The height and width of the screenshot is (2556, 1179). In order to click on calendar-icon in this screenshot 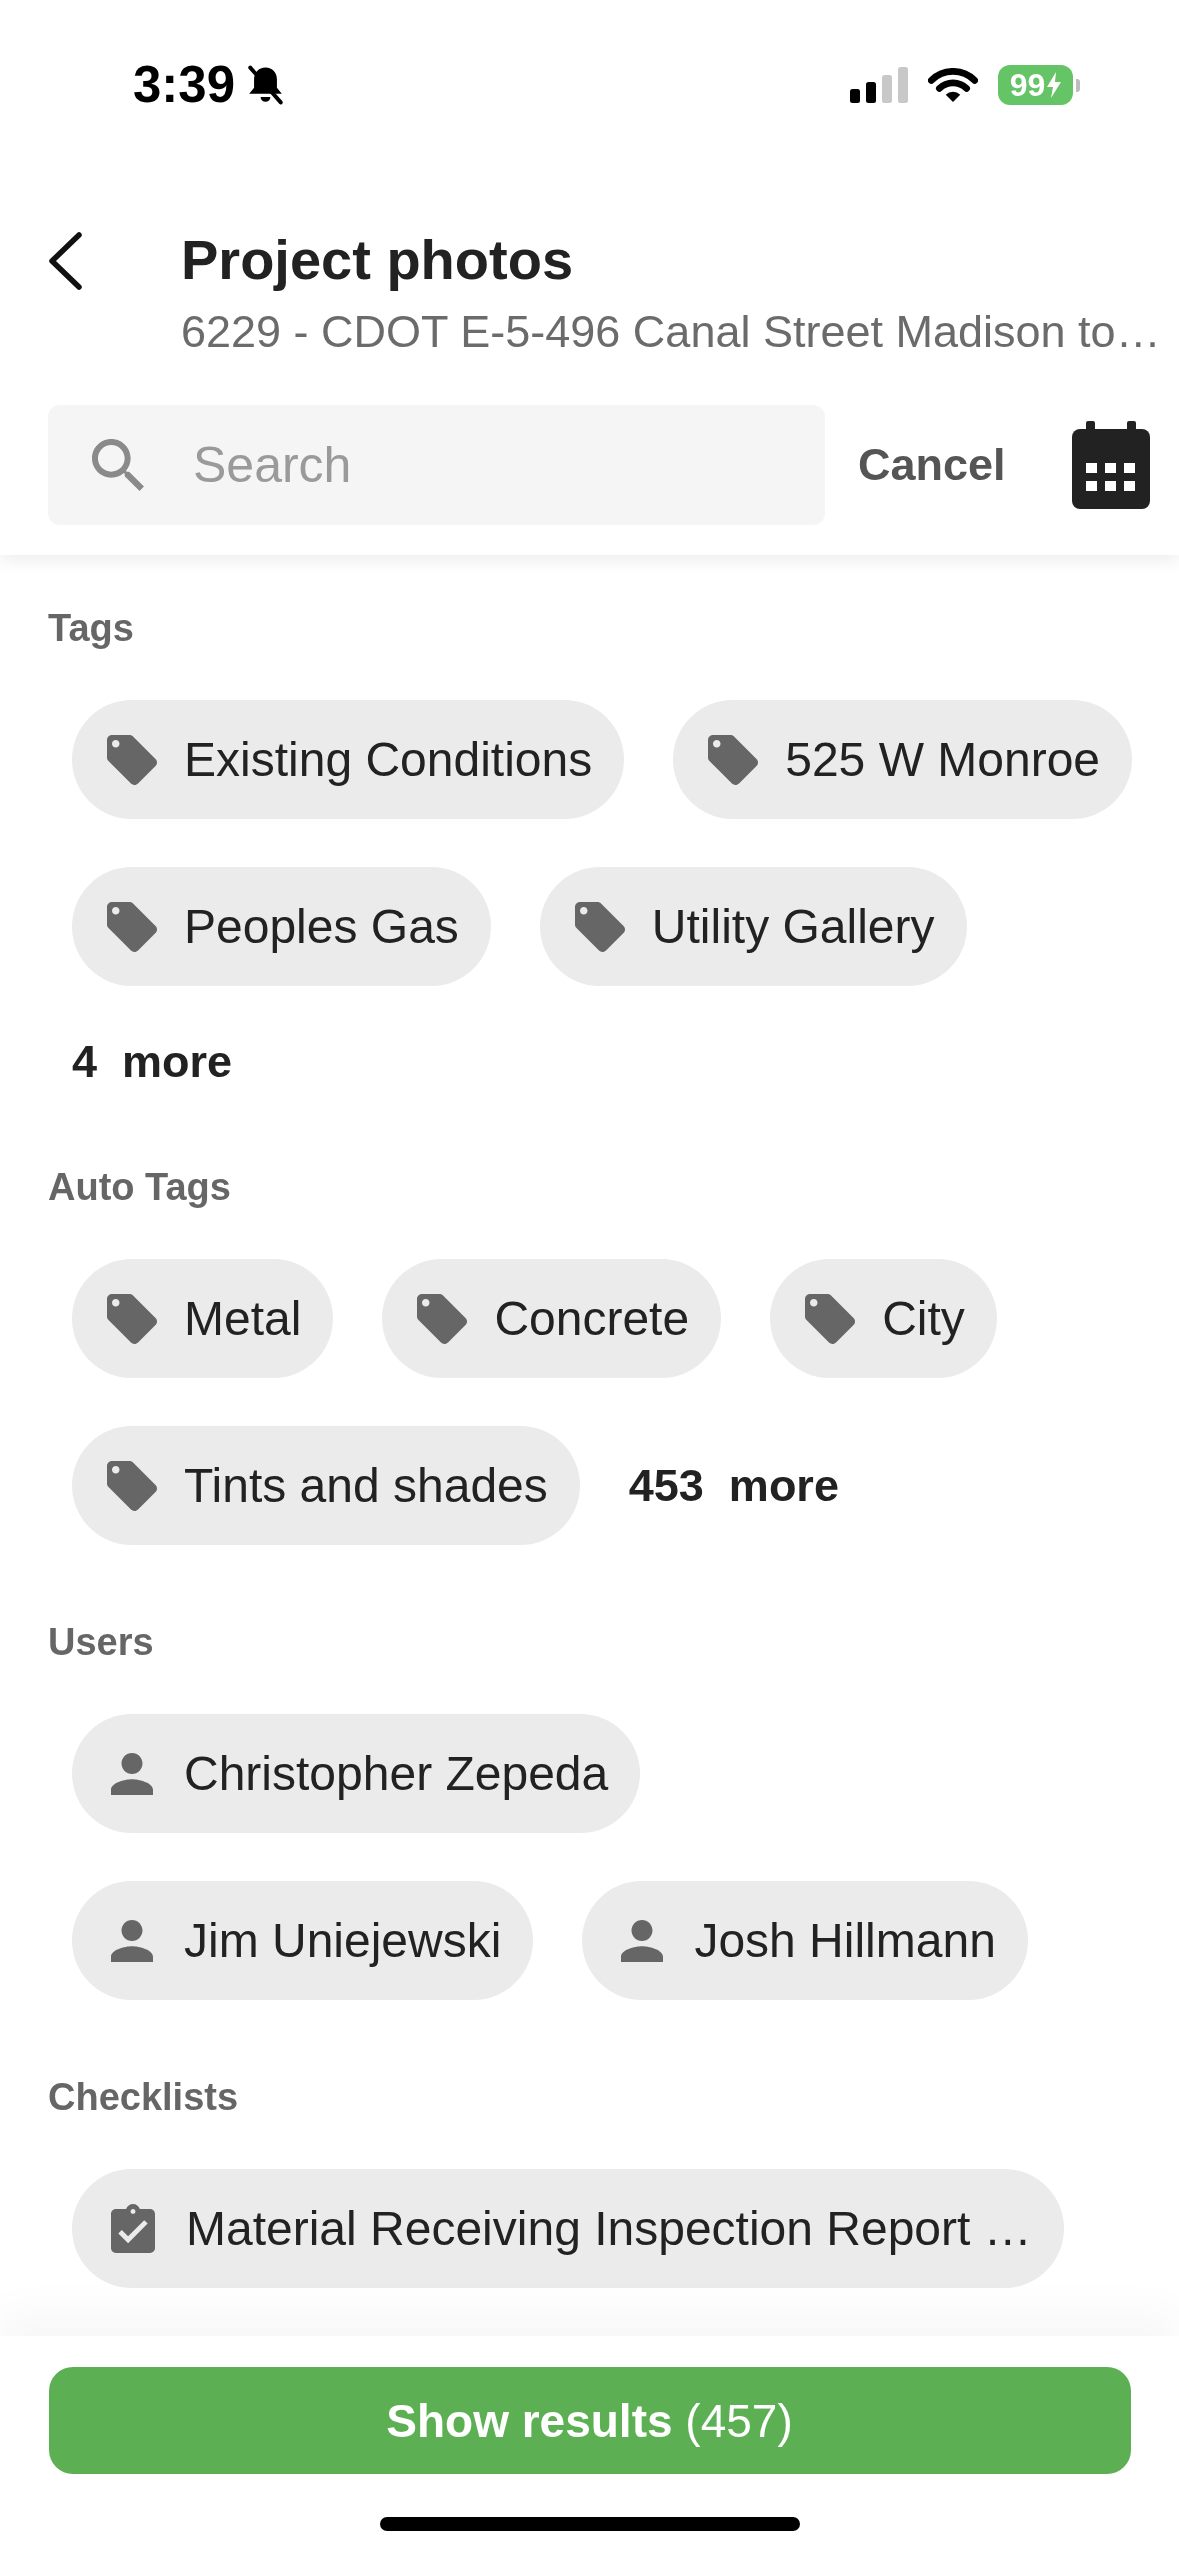, I will do `click(1110, 465)`.